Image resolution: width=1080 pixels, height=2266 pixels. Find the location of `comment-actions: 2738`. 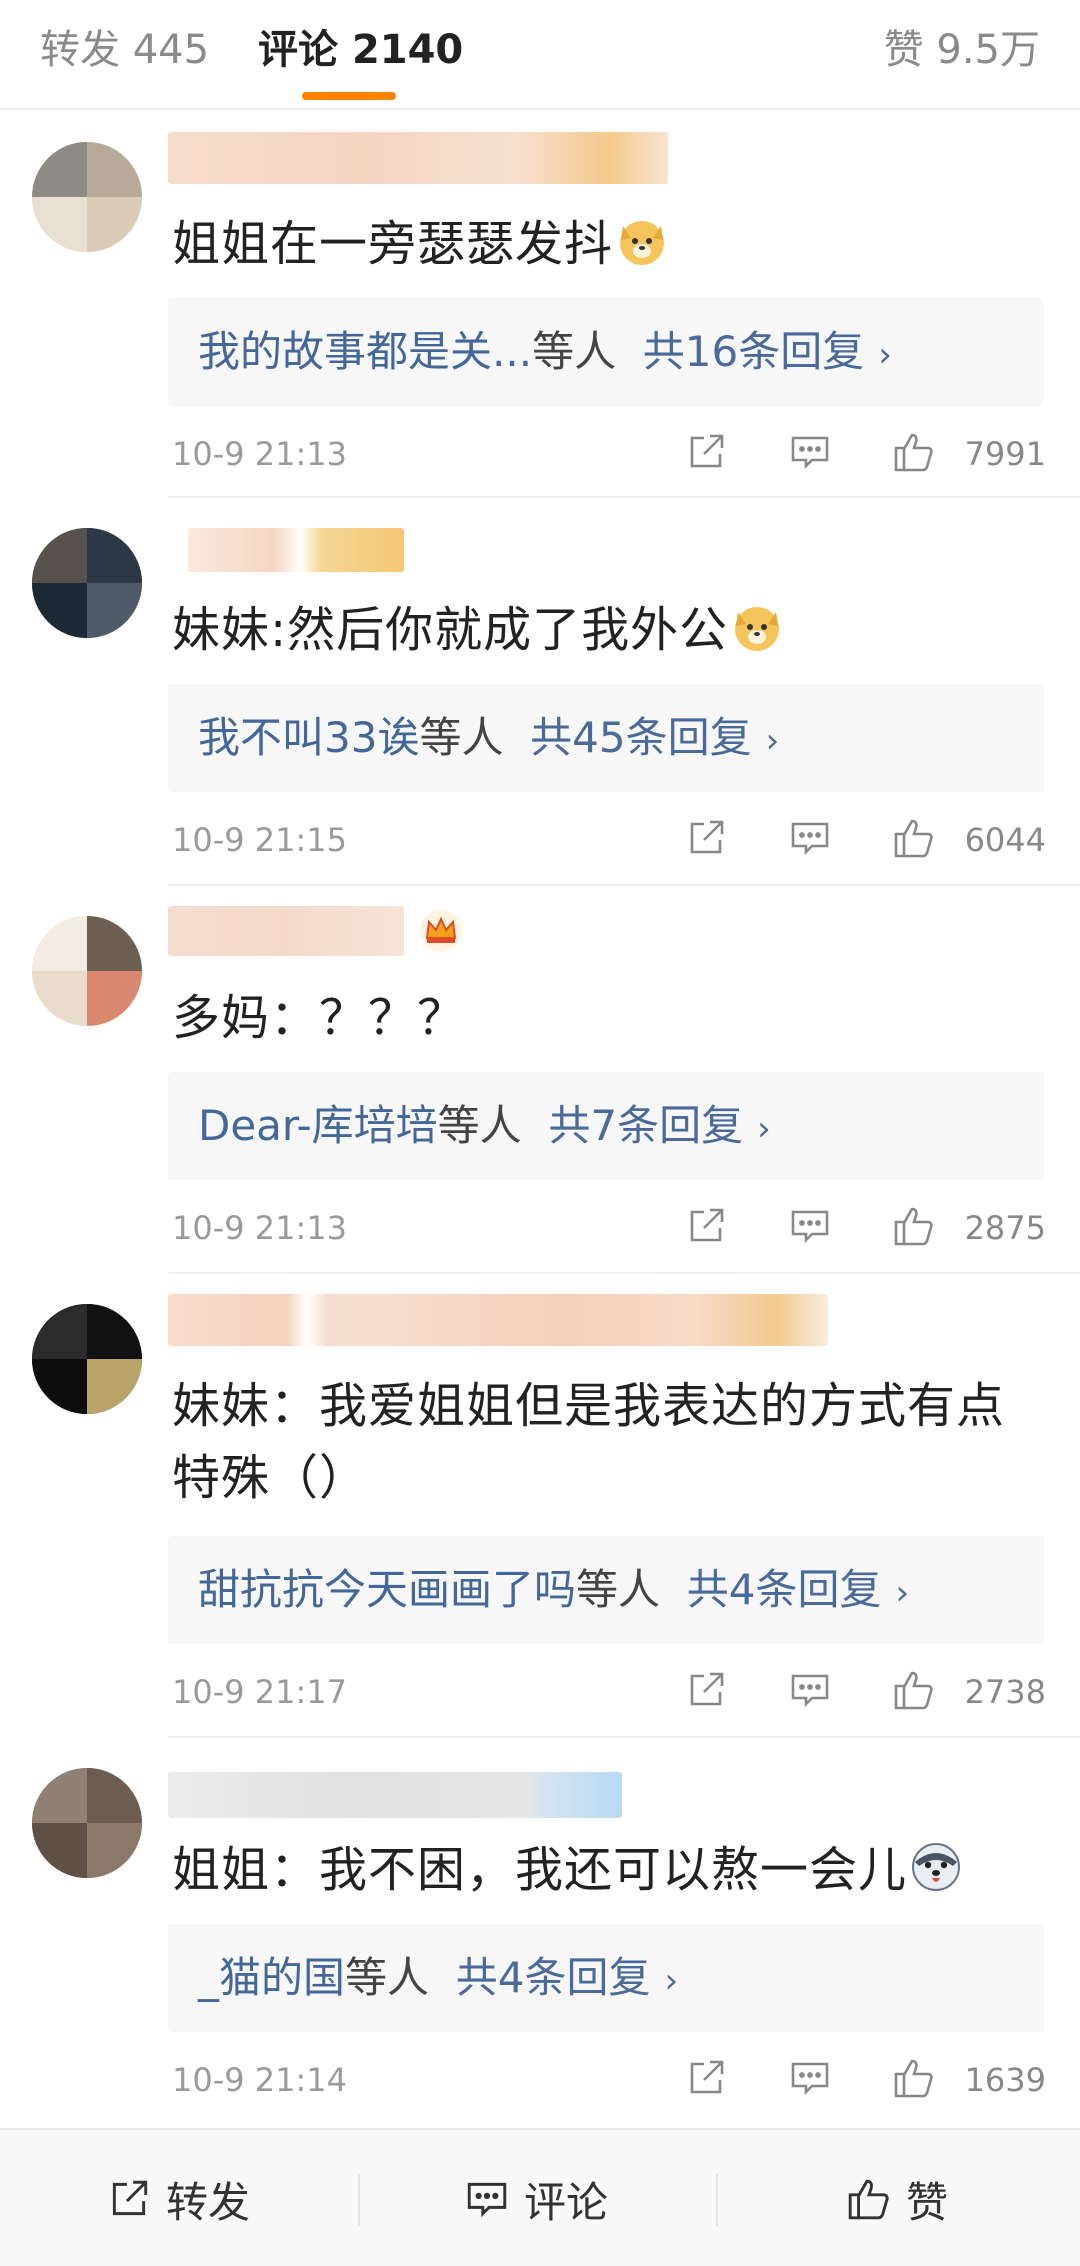

comment-actions: 2738 is located at coordinates (856, 1692).